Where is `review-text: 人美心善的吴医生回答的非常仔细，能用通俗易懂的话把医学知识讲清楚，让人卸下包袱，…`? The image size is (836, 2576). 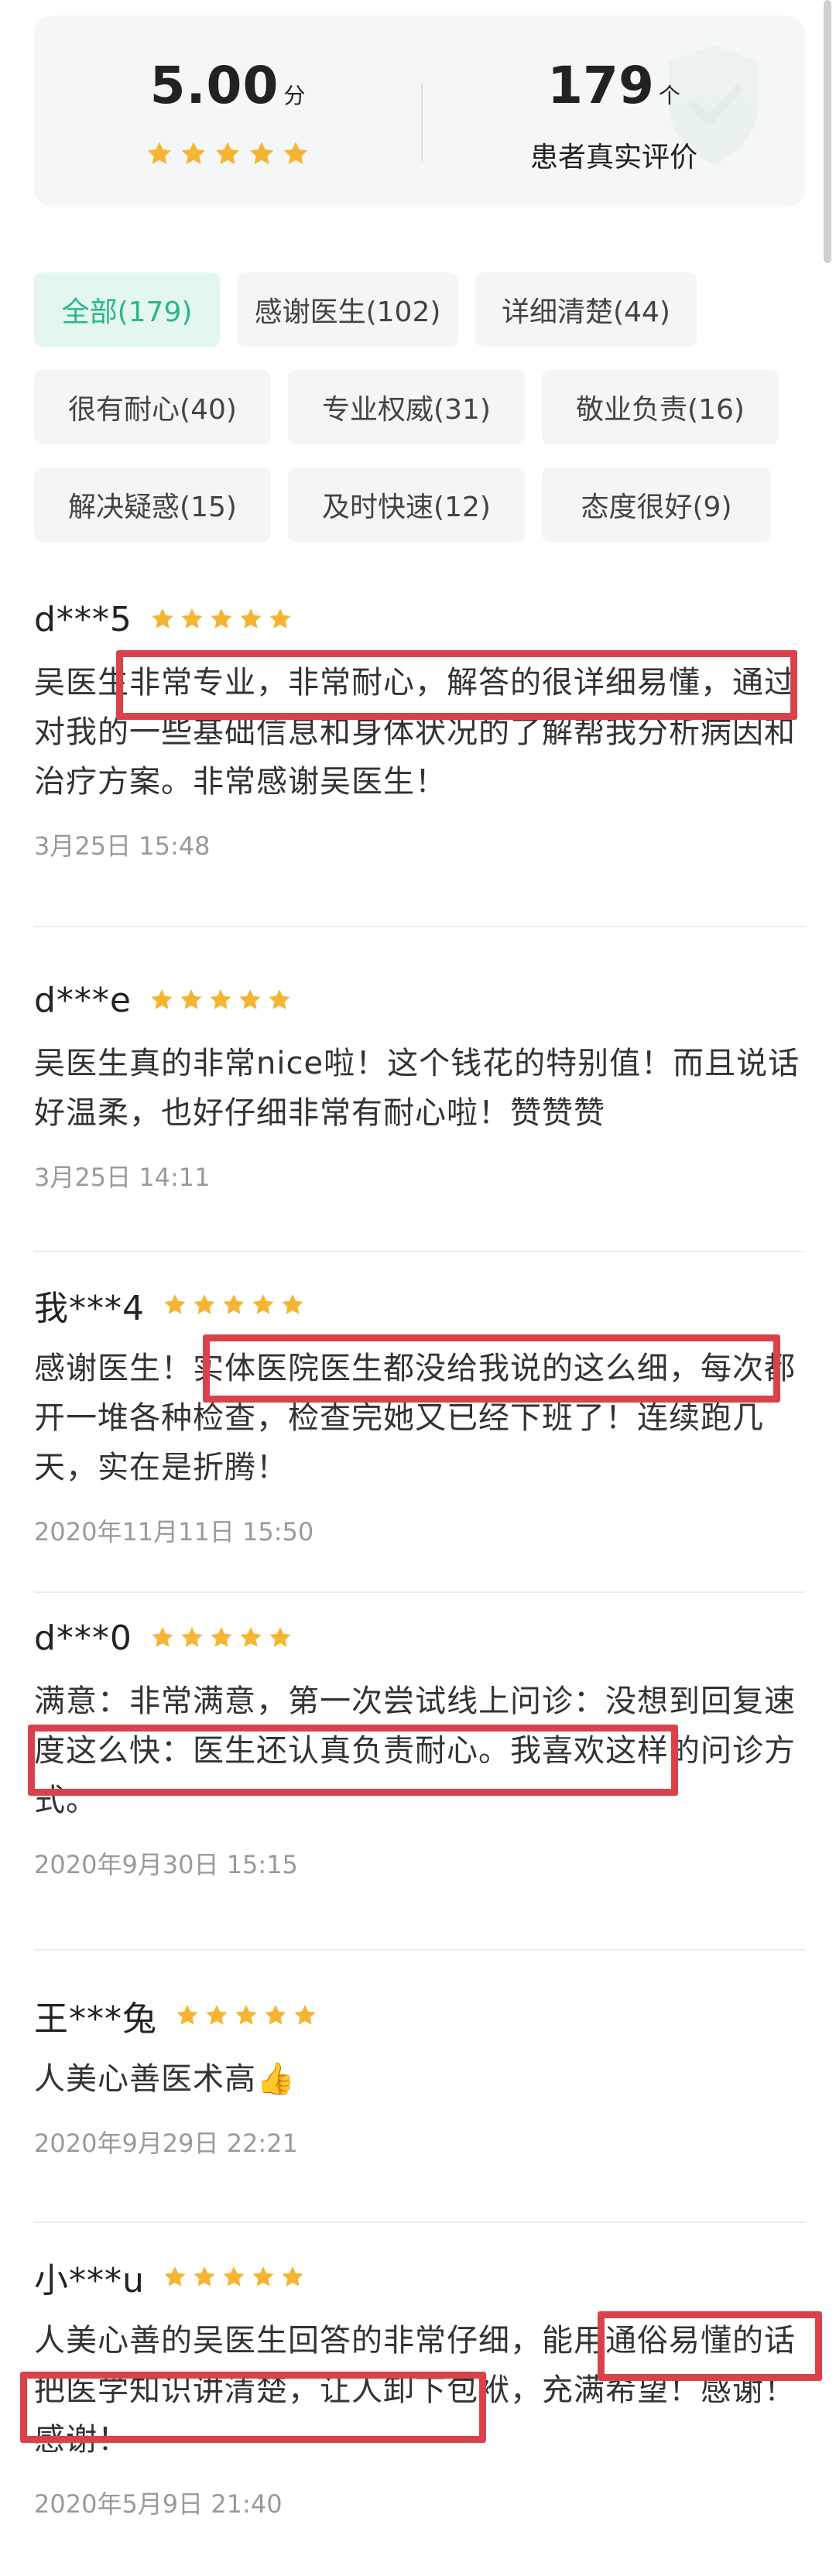 review-text: 人美心善的吴医生回答的非常仔细，能用通俗易懂的话把医学知识讲清楚，让人卸下包袱，… is located at coordinates (415, 2390).